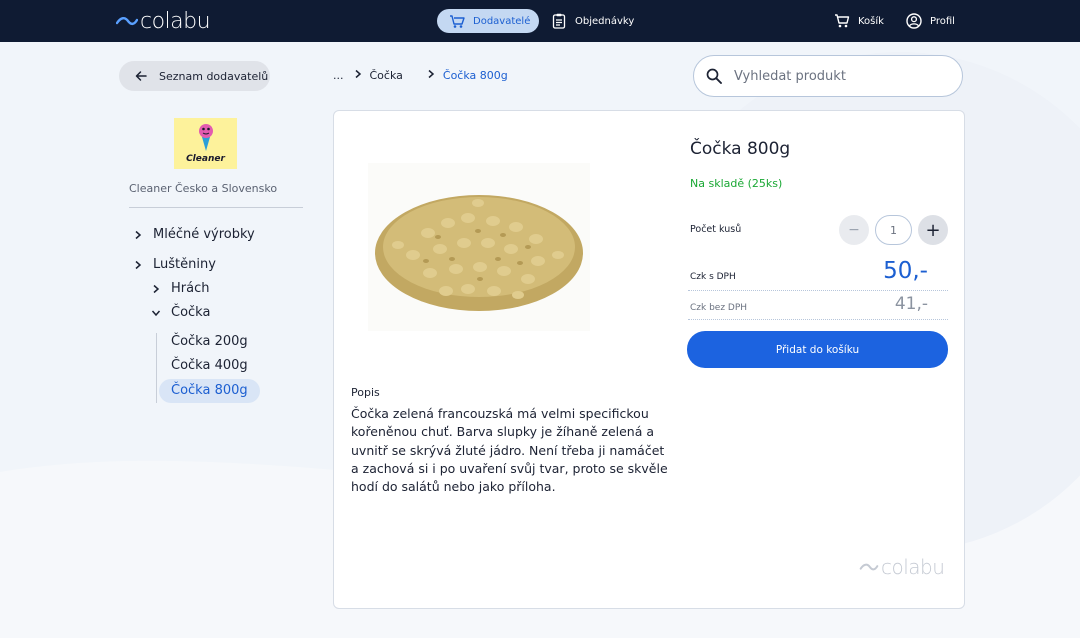  Describe the element at coordinates (175, 21) in the screenshot. I see `brand-name: colabu` at that location.